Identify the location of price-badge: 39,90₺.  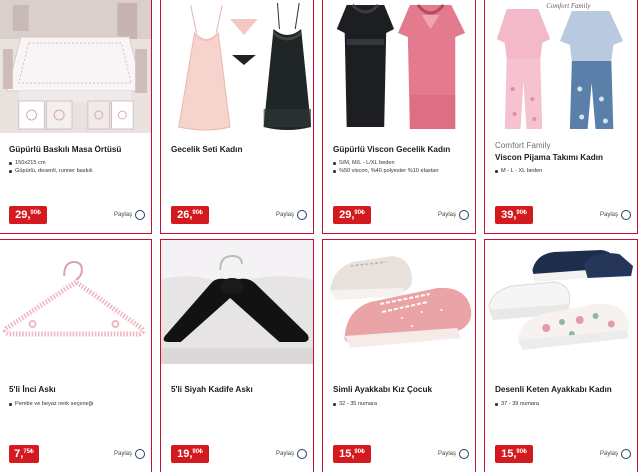
(514, 215).